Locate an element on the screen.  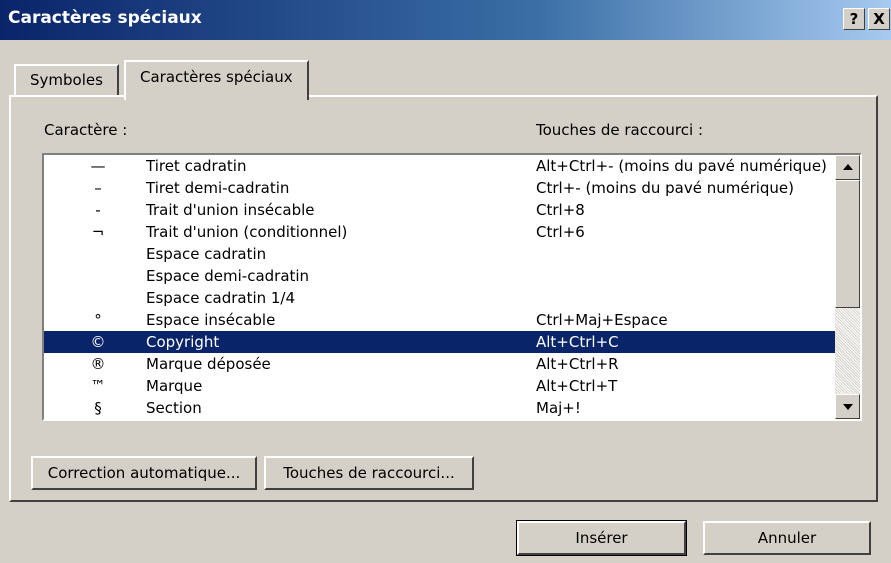
character-name: Marque déposée is located at coordinates (208, 364).